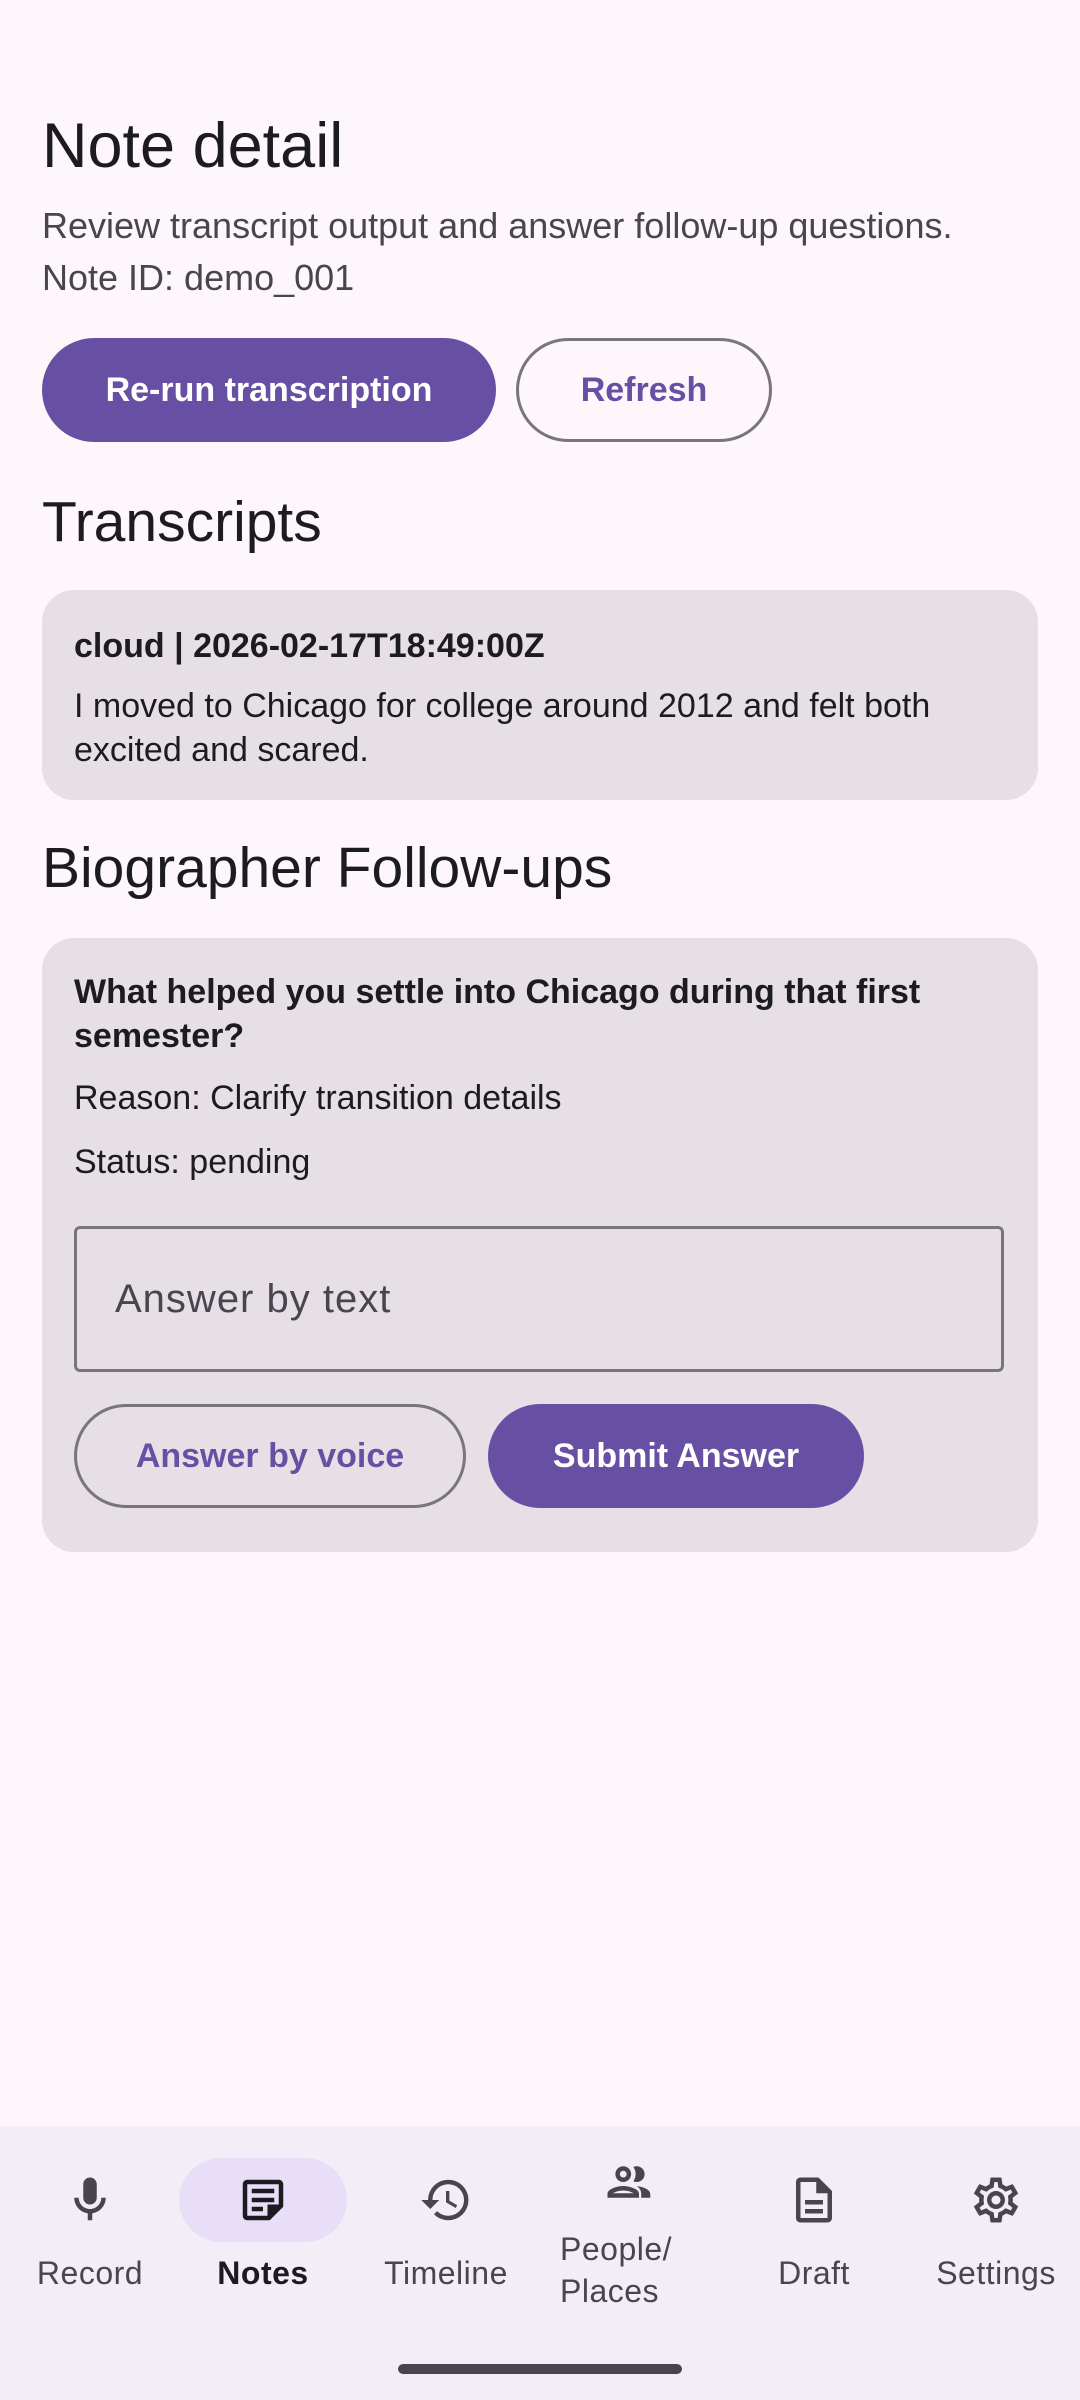  I want to click on followups-section-title: Biographer Follow-ups, so click(327, 868).